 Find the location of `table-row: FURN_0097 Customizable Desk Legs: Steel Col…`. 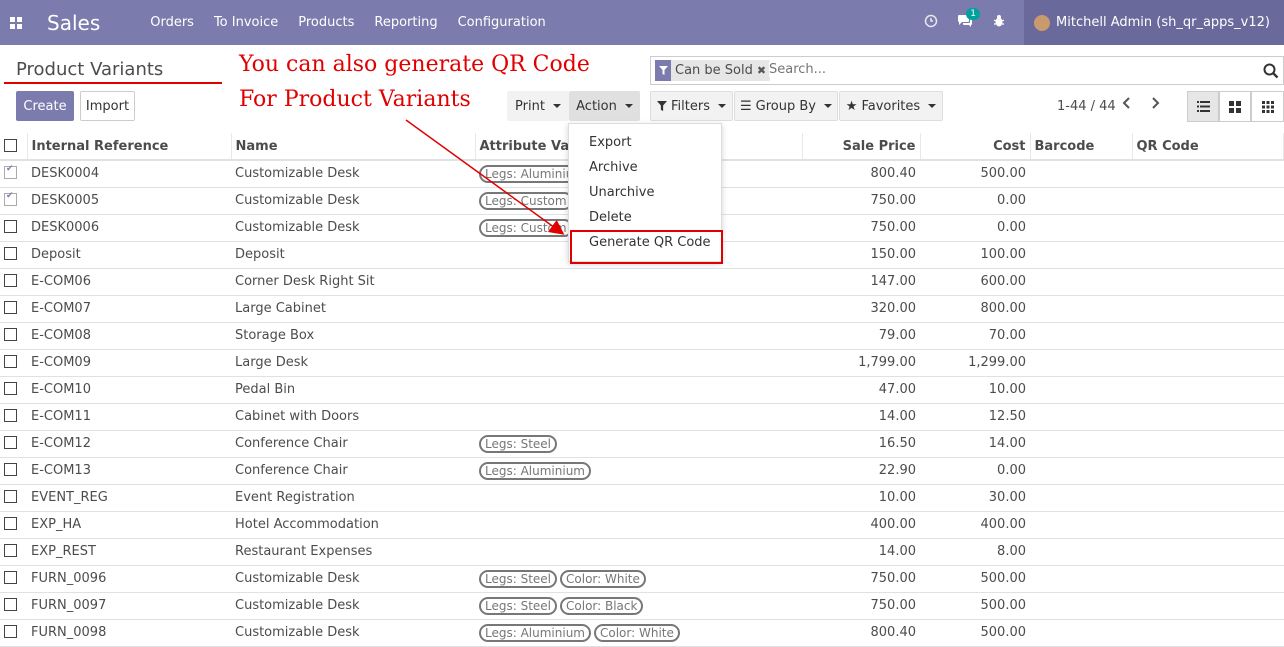

table-row: FURN_0097 Customizable Desk Legs: Steel Col… is located at coordinates (642, 606).